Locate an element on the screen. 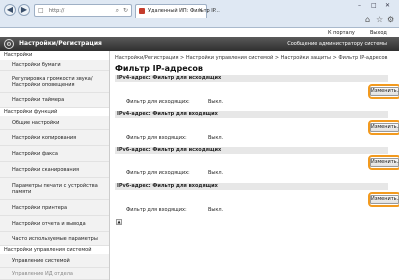 This screenshot has width=399, height=280. page-icon: □ is located at coordinates (41, 10).